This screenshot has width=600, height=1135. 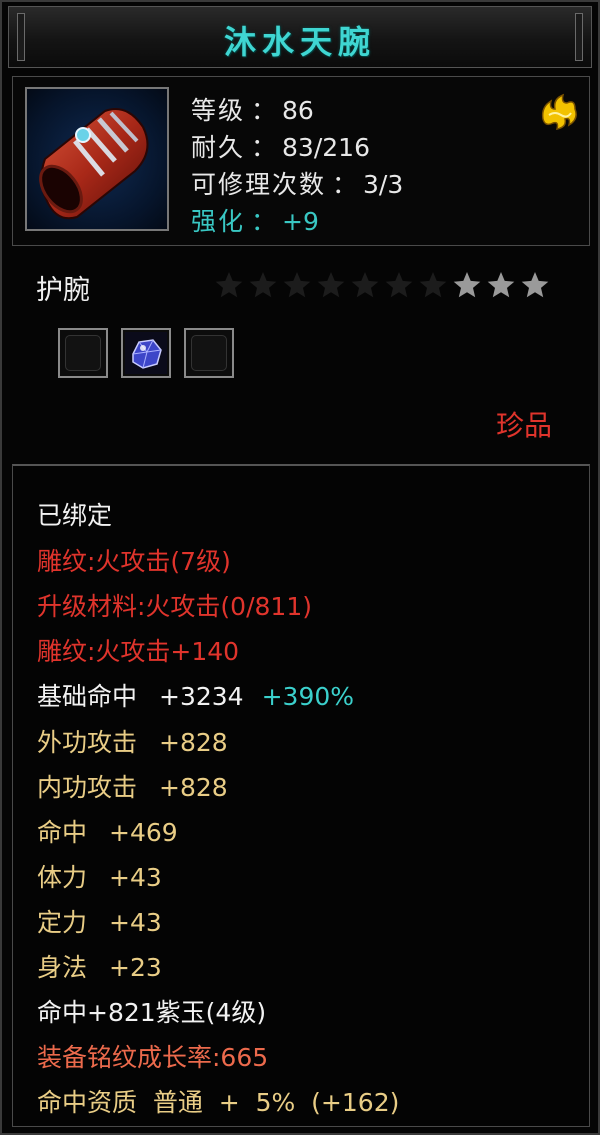 I want to click on item-title: 沐水天腕, so click(x=299, y=42).